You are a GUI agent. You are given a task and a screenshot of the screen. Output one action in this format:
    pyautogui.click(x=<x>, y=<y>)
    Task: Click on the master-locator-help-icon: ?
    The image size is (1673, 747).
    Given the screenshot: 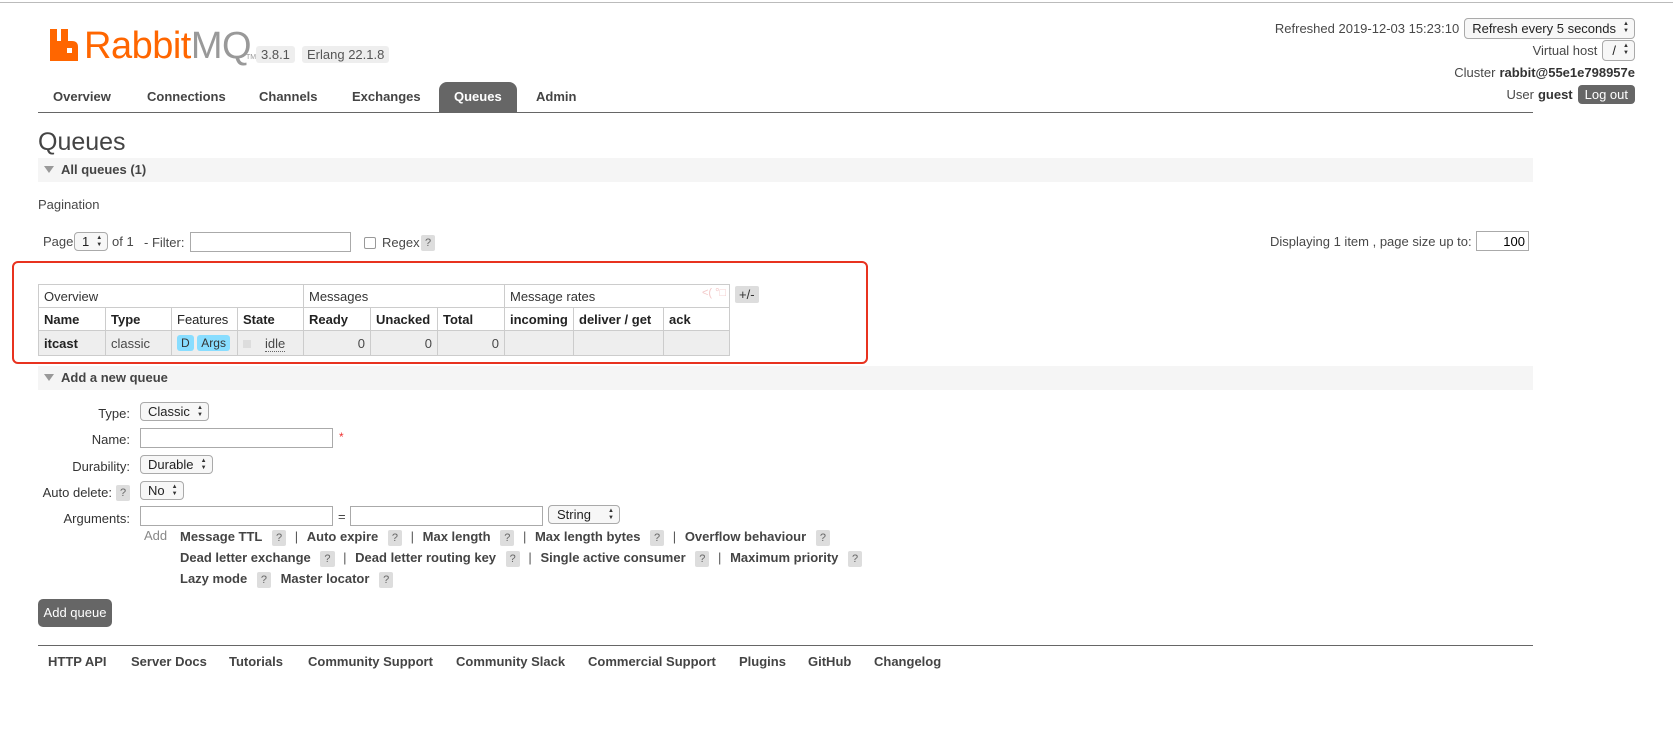 What is the action you would take?
    pyautogui.click(x=386, y=580)
    